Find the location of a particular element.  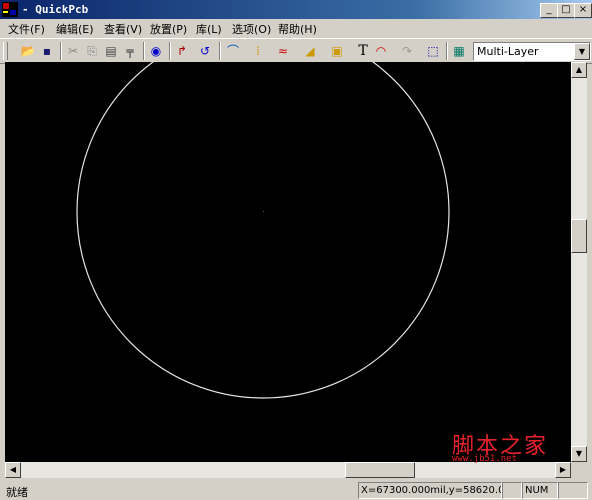

minimize-button: _ is located at coordinates (549, 10).